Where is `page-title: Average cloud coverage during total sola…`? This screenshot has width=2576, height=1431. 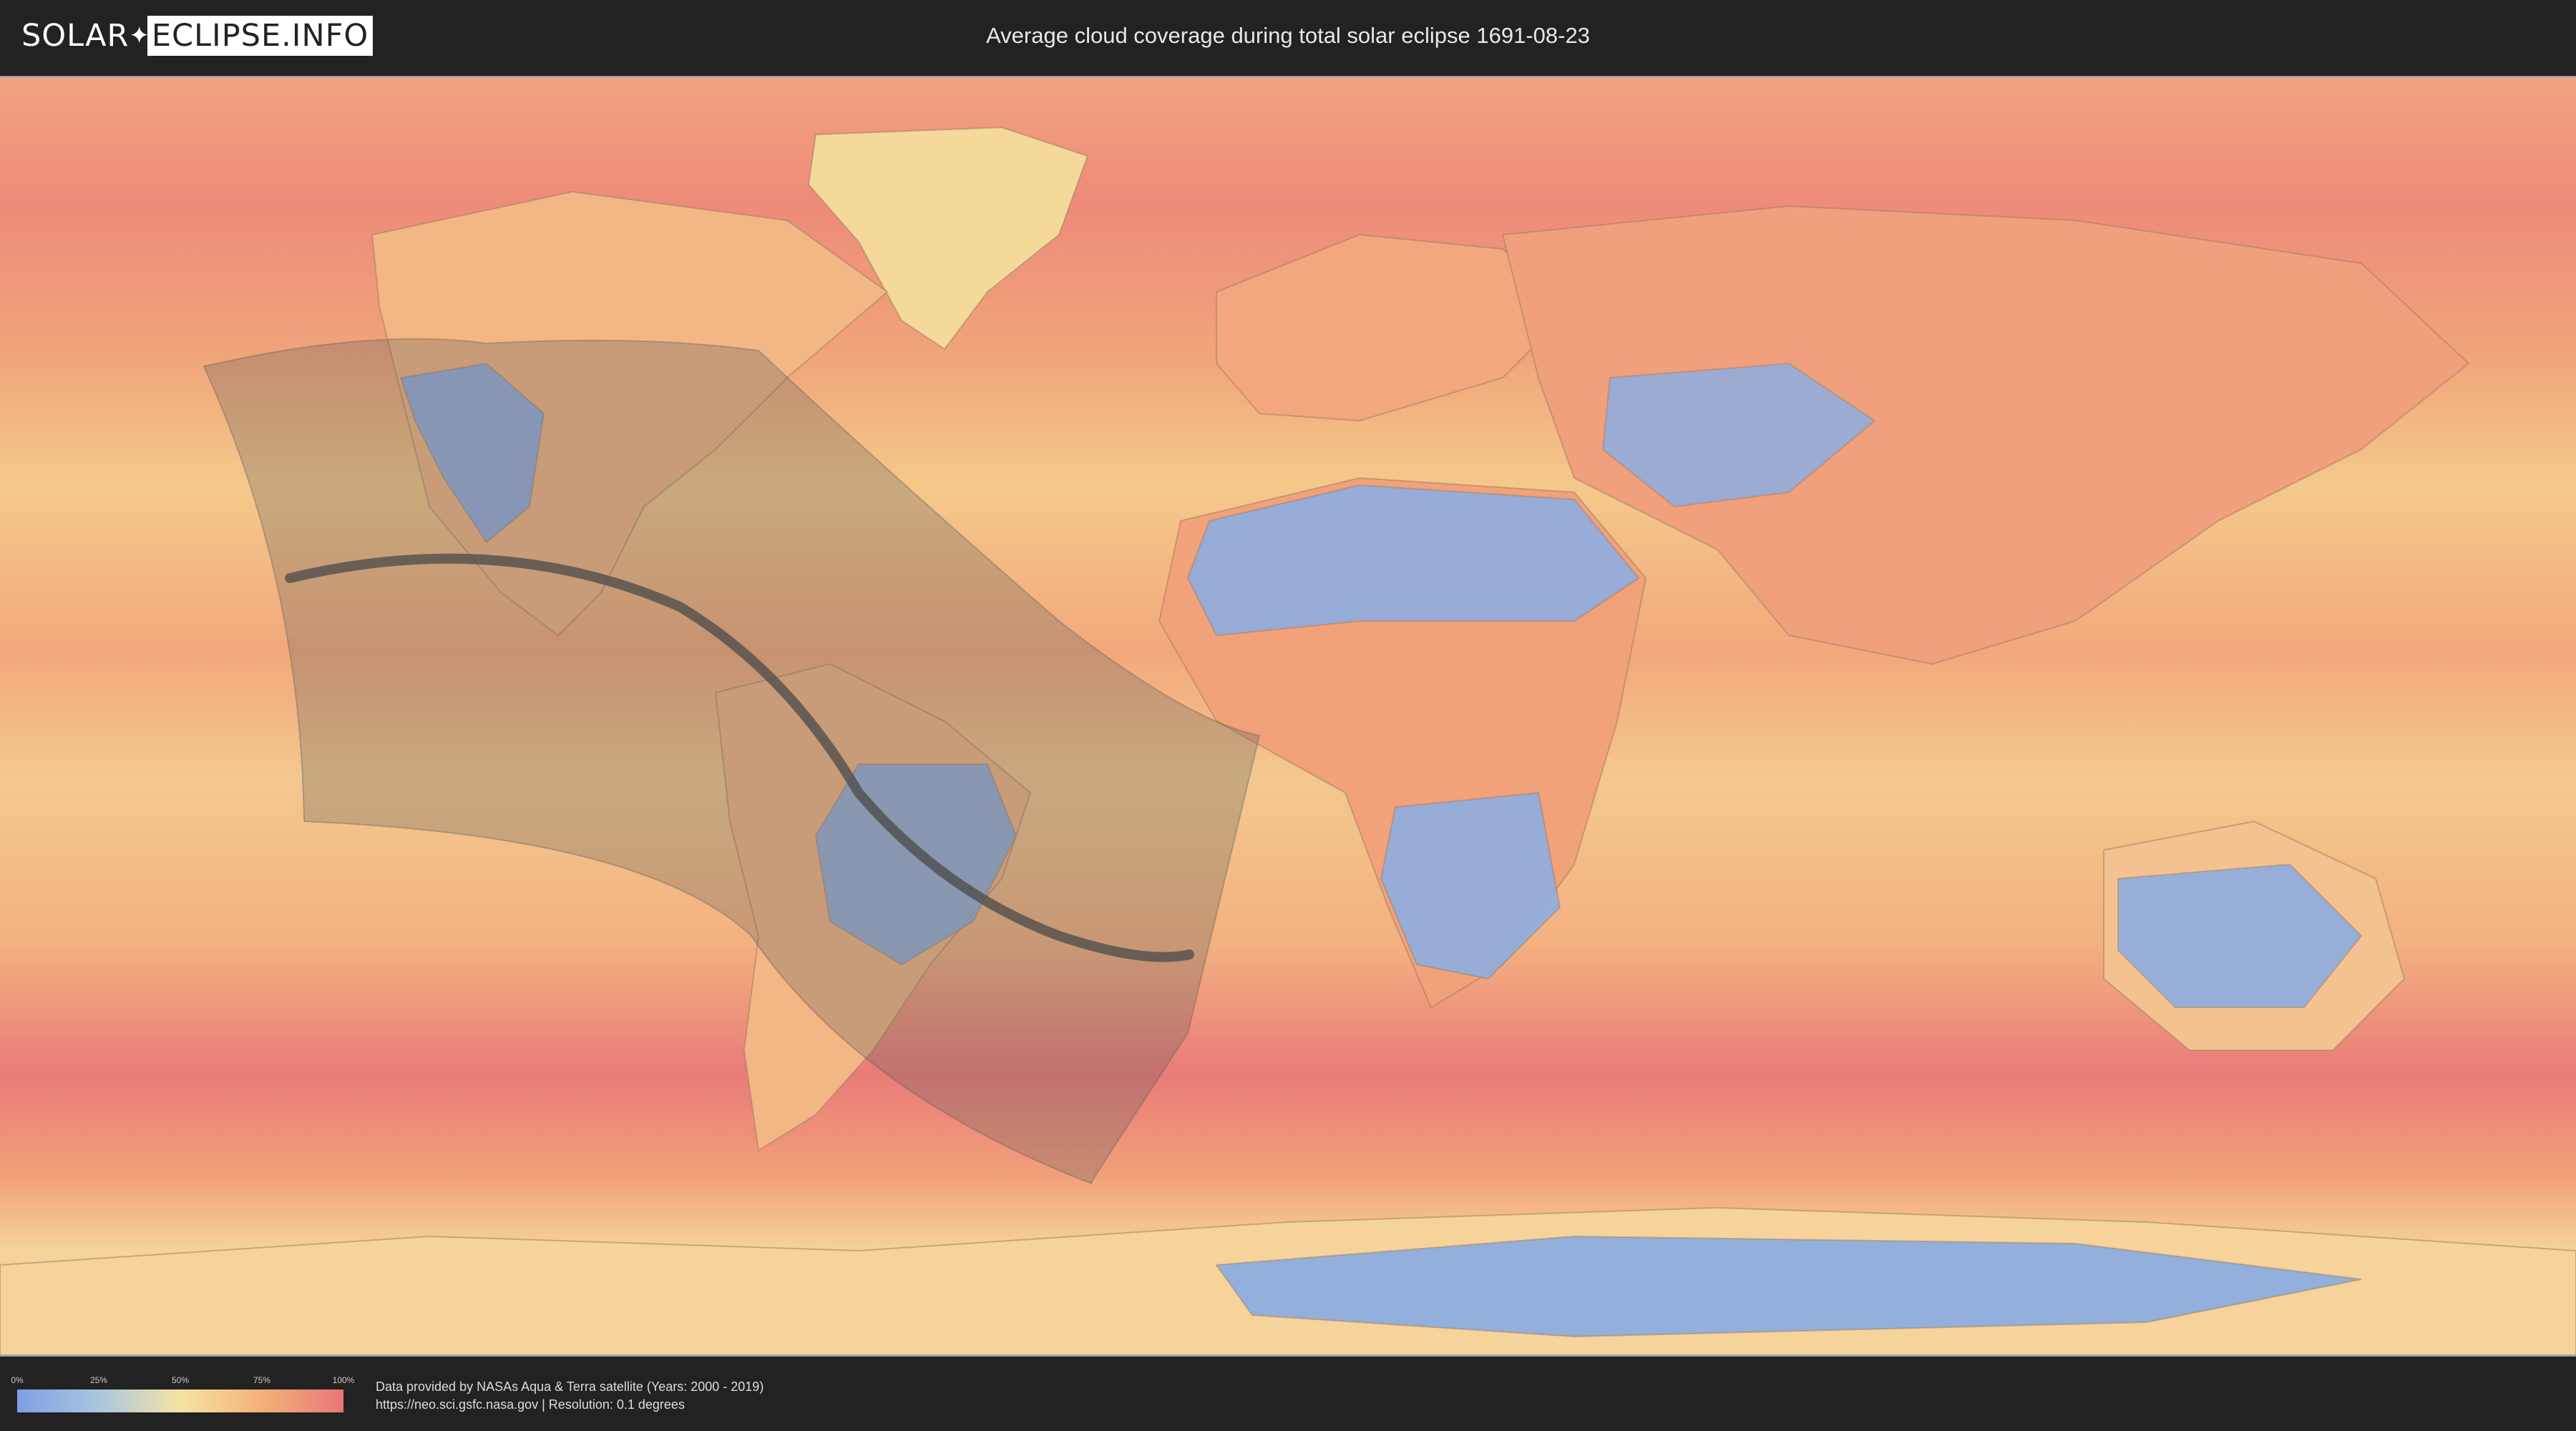
page-title: Average cloud coverage during total sola… is located at coordinates (1288, 35).